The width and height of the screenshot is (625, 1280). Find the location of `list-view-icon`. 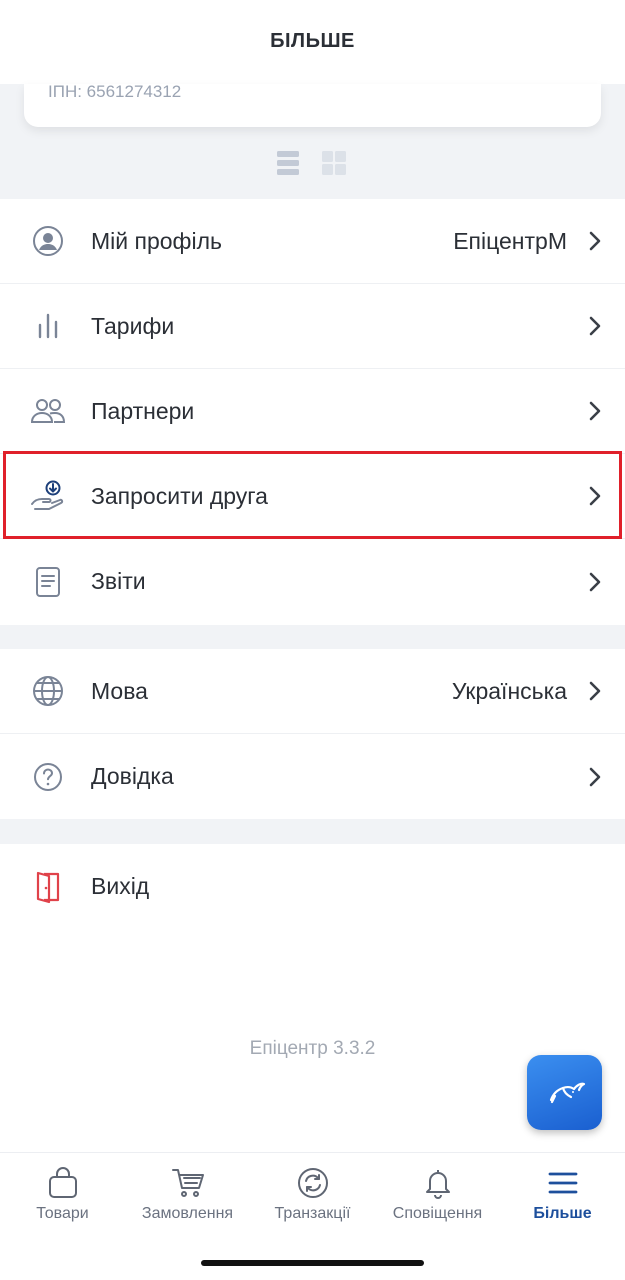

list-view-icon is located at coordinates (288, 163).